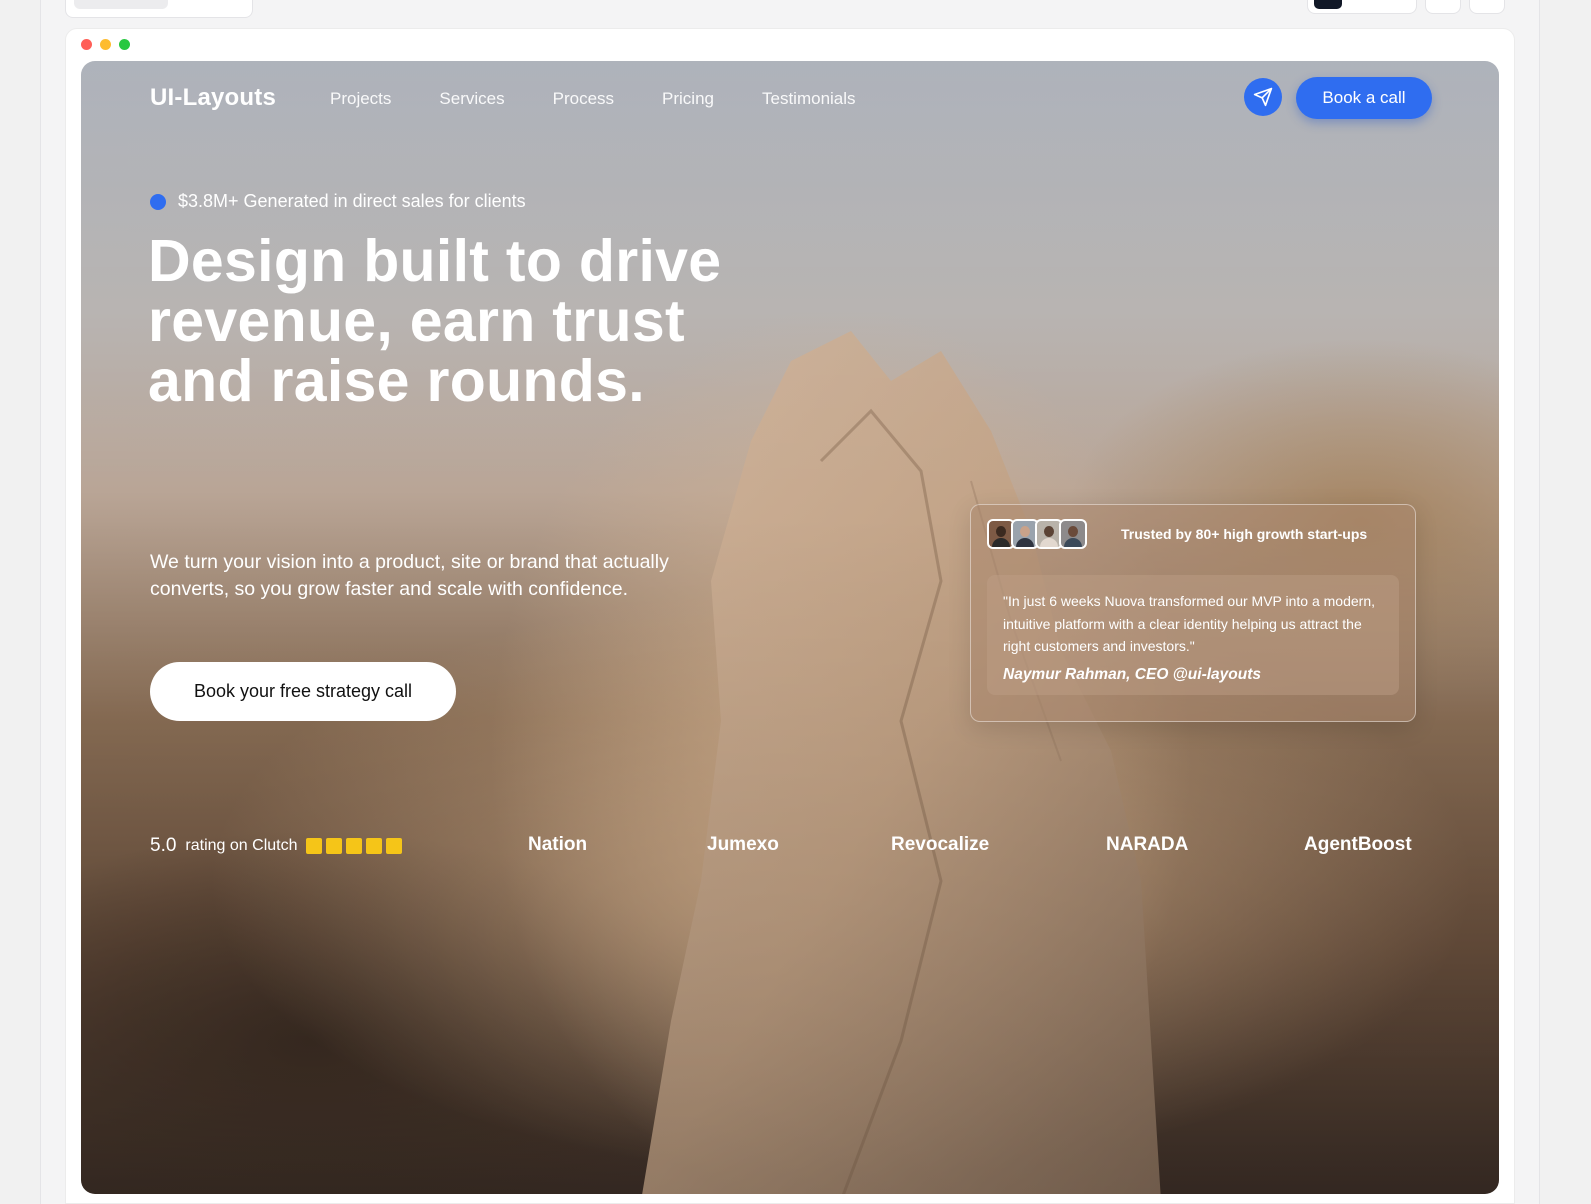 The image size is (1591, 1204). Describe the element at coordinates (1396, 4) in the screenshot. I see `mobile-view-icon` at that location.